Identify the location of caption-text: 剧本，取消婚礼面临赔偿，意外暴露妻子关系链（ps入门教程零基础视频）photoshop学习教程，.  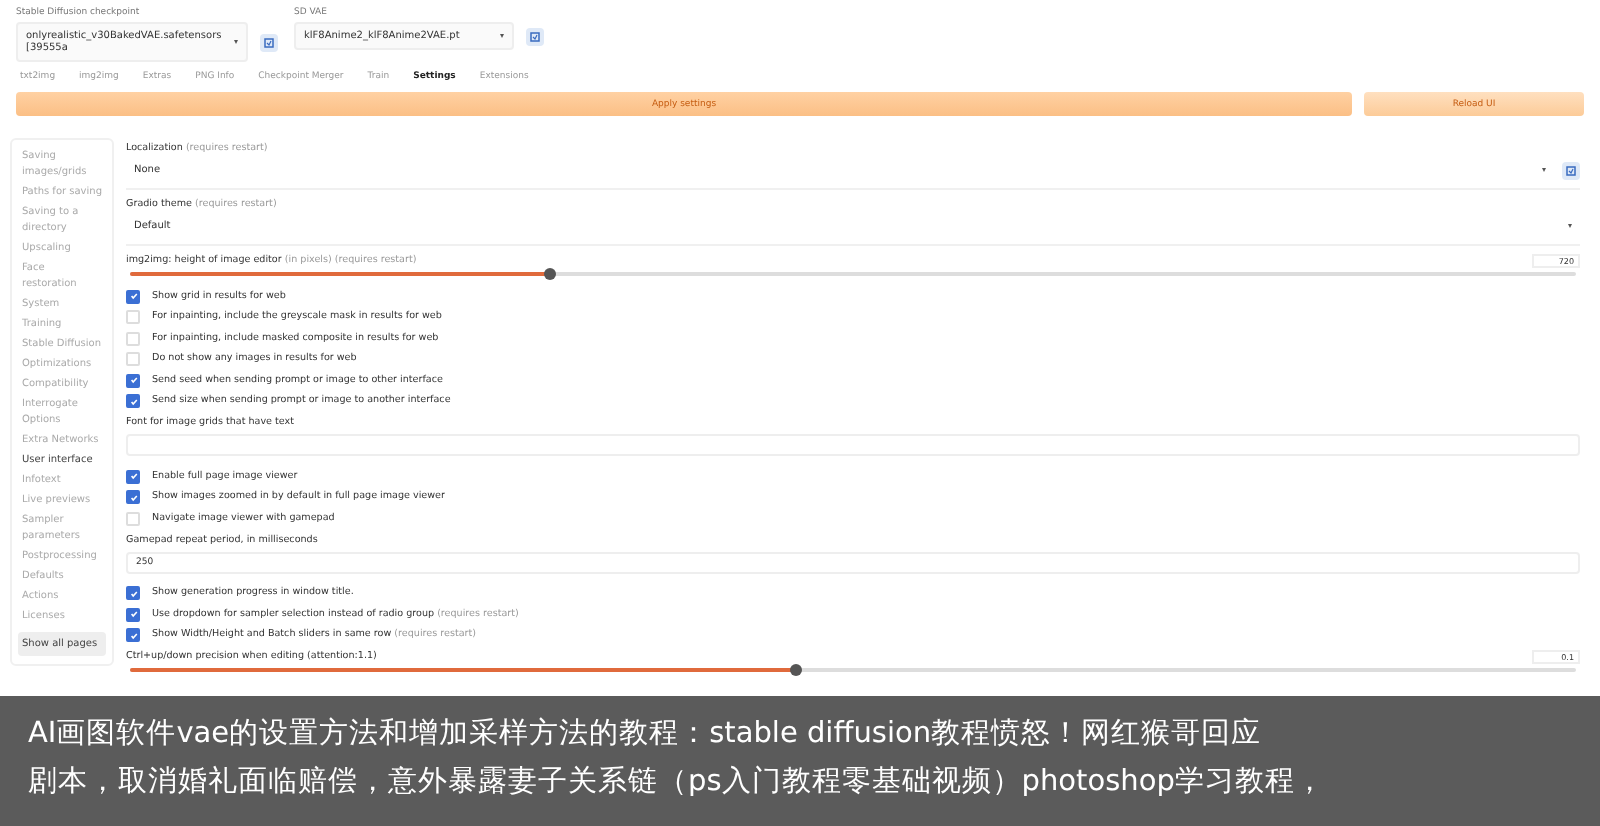
(677, 782).